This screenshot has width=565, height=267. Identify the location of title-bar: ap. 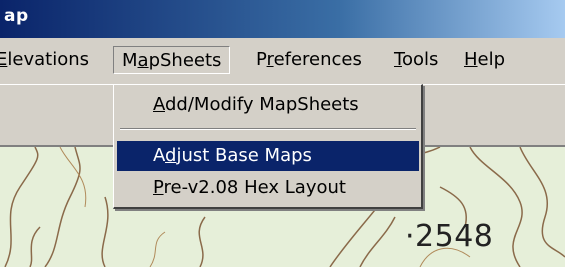
(282, 19).